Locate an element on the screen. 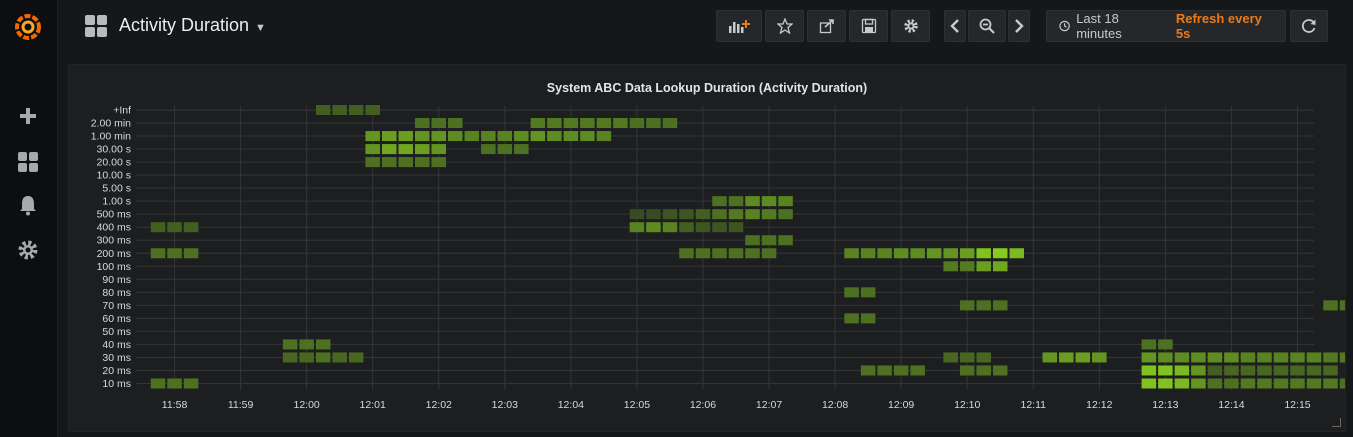 This screenshot has height=437, width=1353. y-tick-label: 30 ms is located at coordinates (116, 358).